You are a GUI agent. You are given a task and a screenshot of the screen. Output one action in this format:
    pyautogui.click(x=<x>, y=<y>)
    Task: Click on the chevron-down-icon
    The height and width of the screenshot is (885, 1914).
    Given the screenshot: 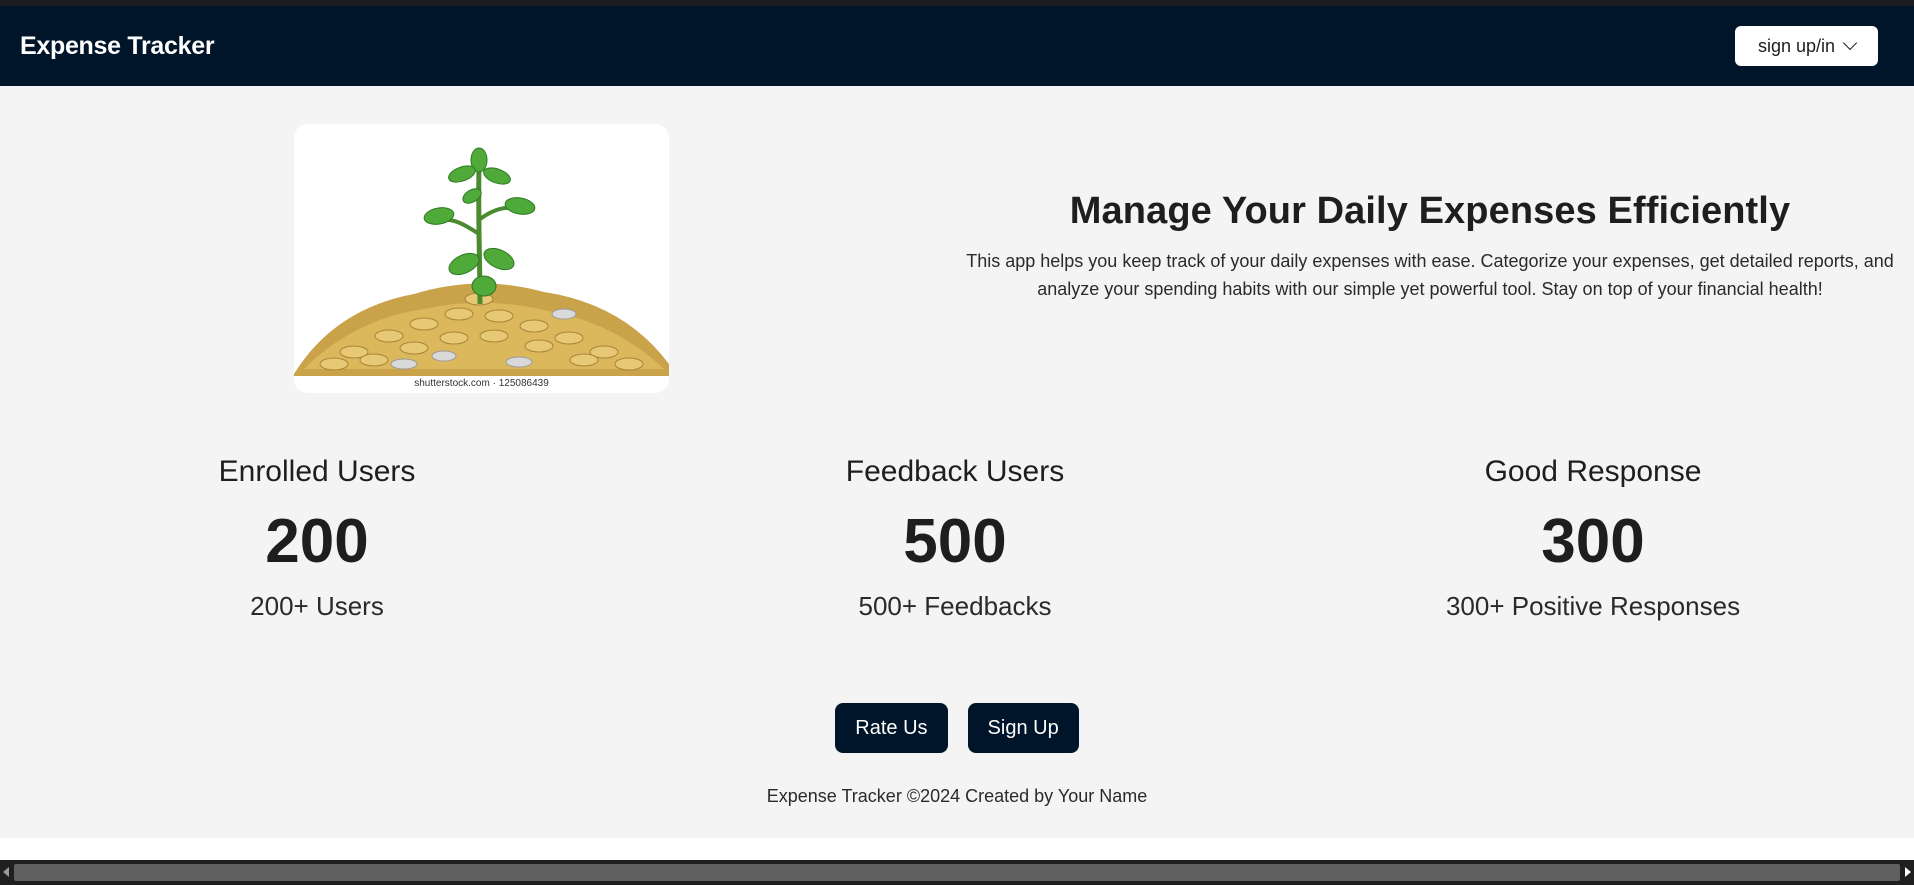 What is the action you would take?
    pyautogui.click(x=1850, y=43)
    